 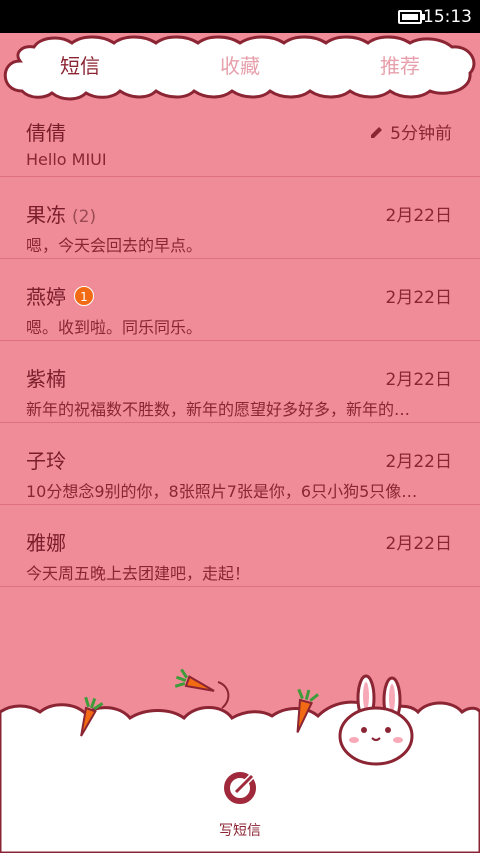 What do you see at coordinates (240, 65) in the screenshot?
I see `tab-favorites: 收藏` at bounding box center [240, 65].